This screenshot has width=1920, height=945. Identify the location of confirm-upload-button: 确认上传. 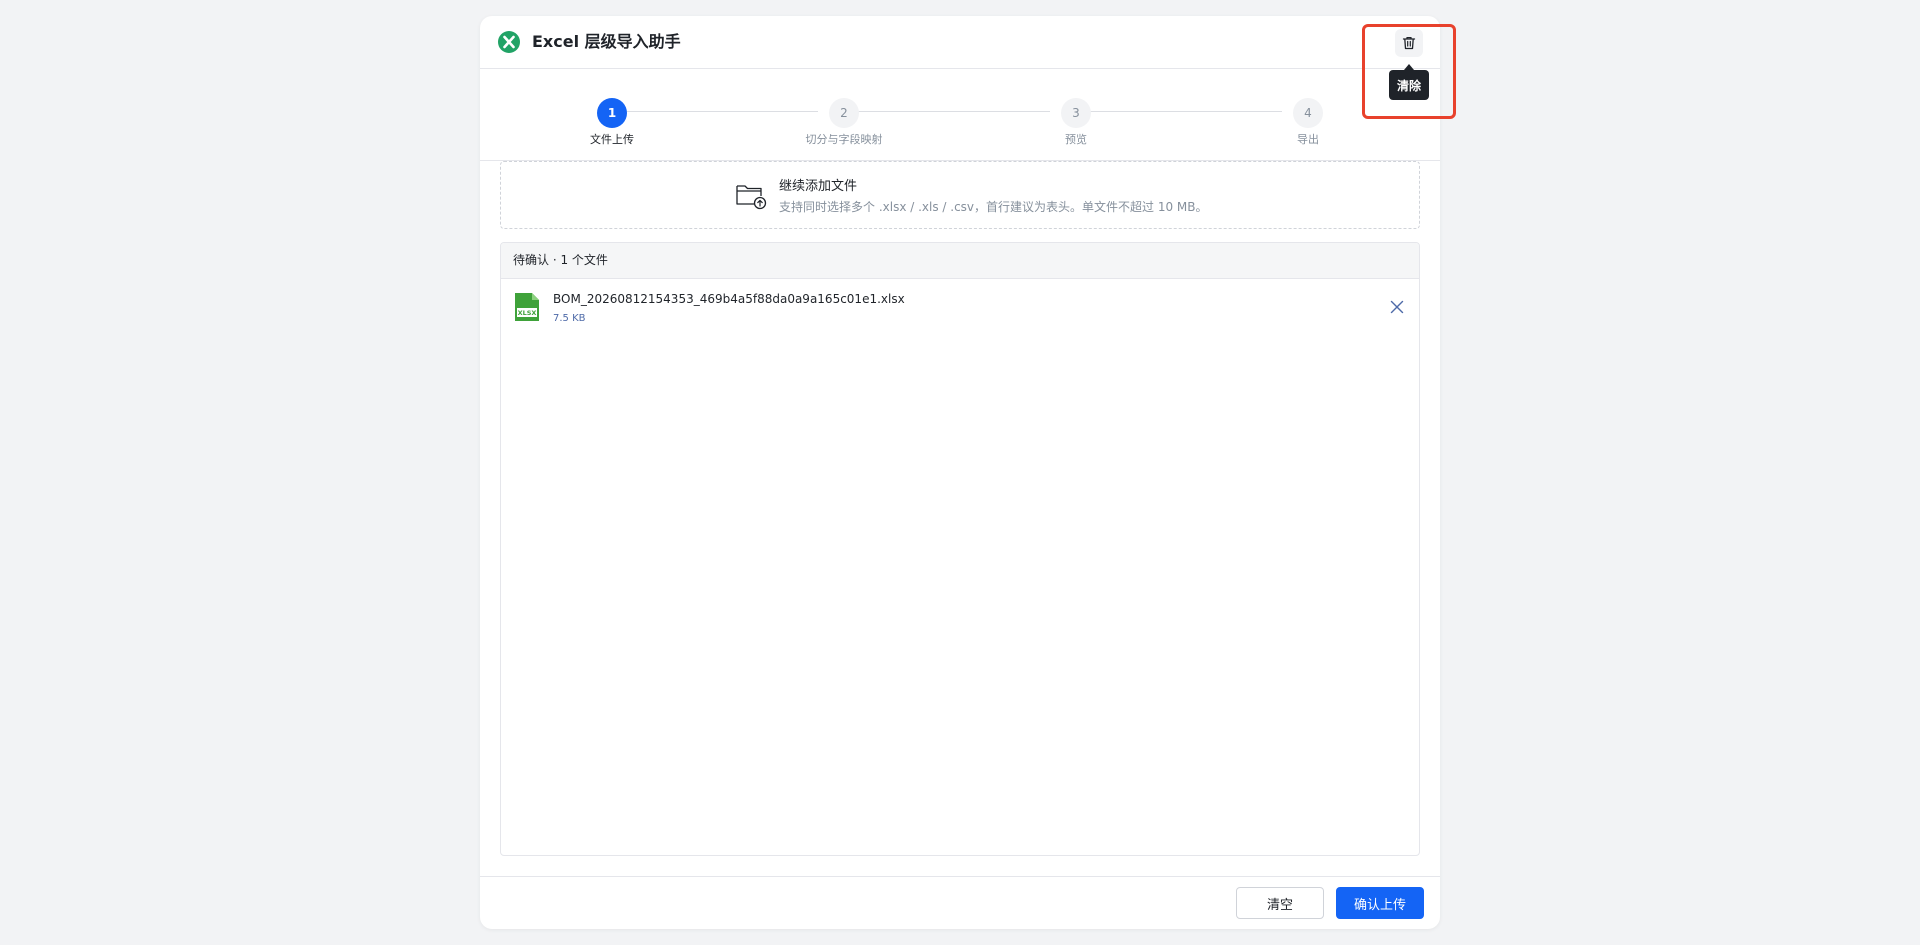
(1380, 903).